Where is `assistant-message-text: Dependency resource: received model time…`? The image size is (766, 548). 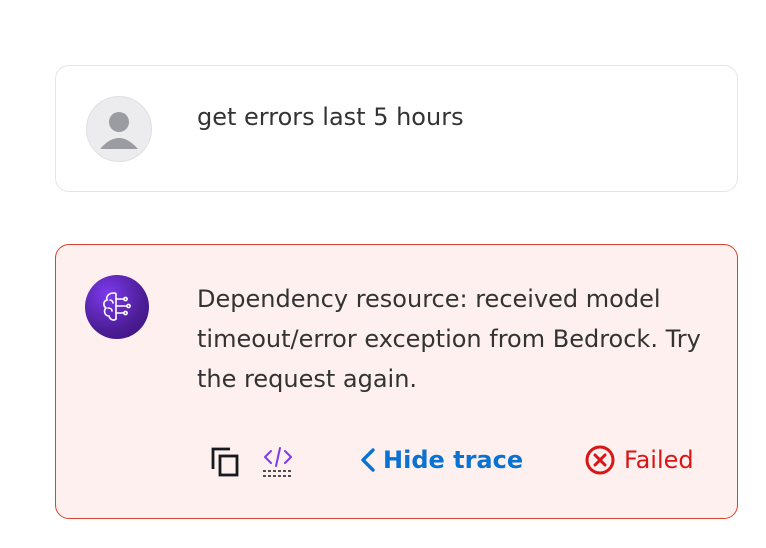
assistant-message-text: Dependency resource: received model time… is located at coordinates (449, 339).